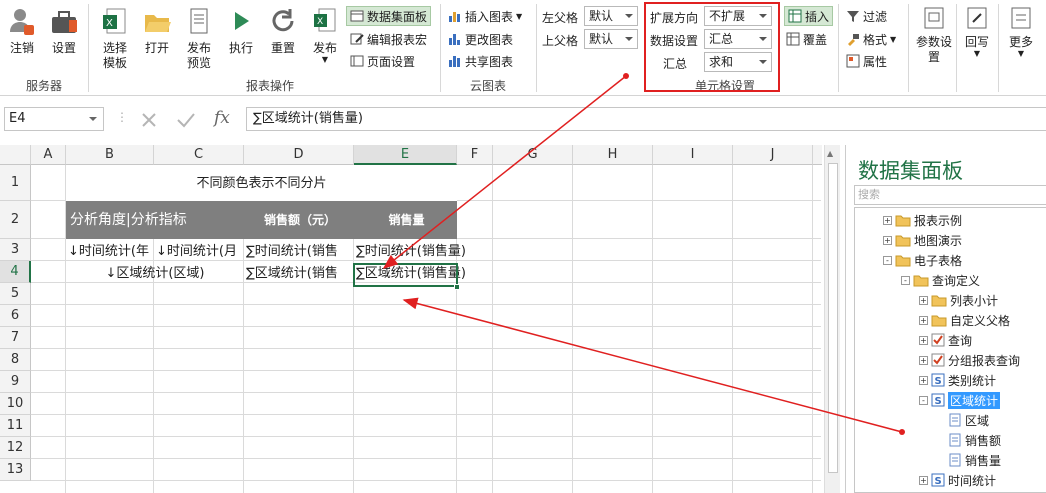 This screenshot has width=1046, height=493. Describe the element at coordinates (773, 155) in the screenshot. I see `column-header-j: J` at that location.